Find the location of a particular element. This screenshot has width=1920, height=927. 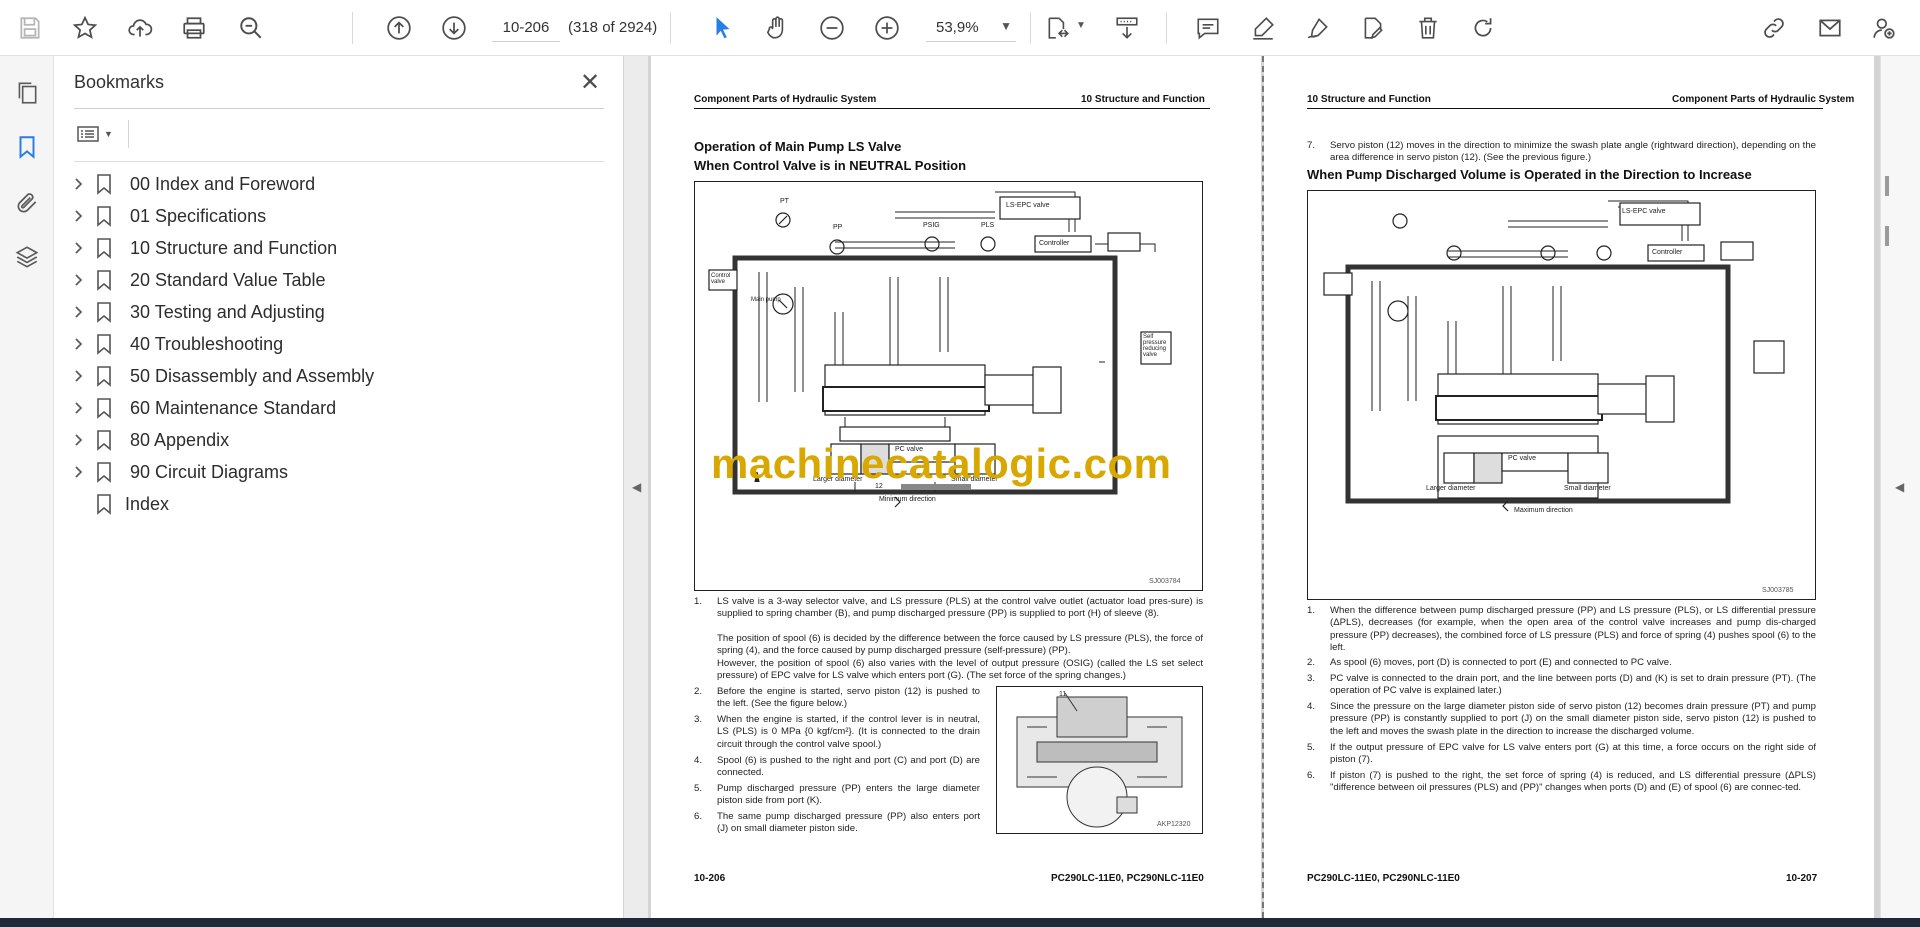

bookmark-label: 10 Structure and Function is located at coordinates (234, 248).